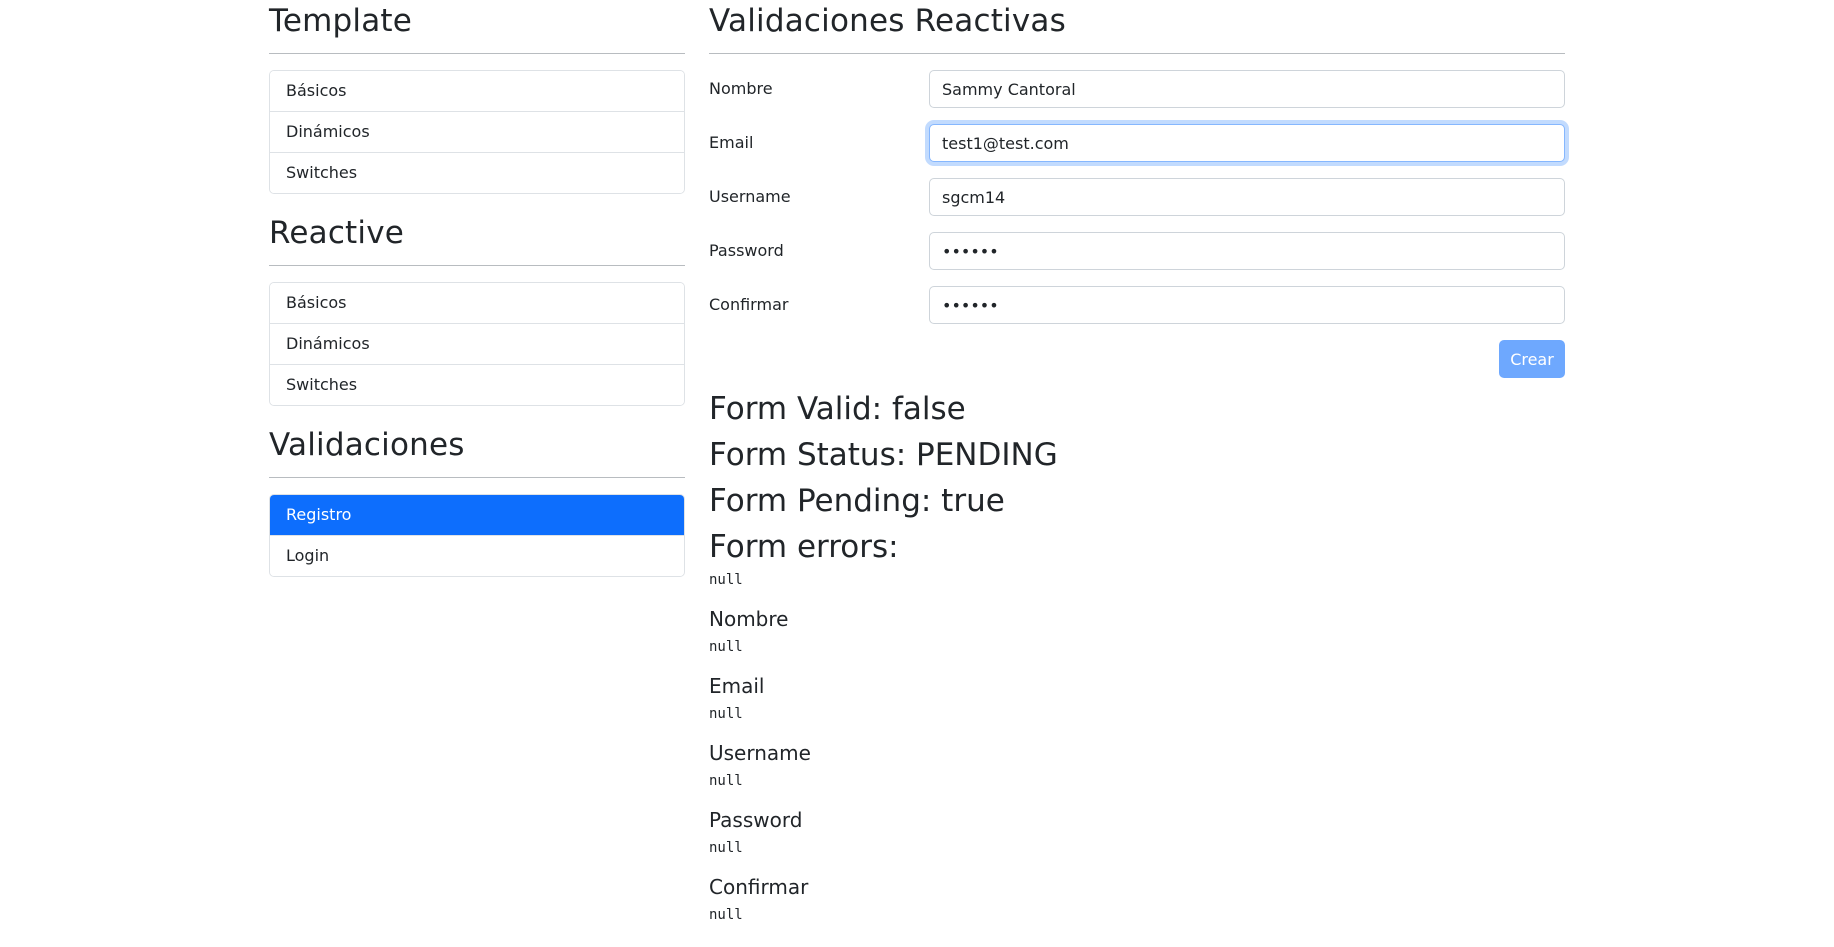  What do you see at coordinates (731, 142) in the screenshot?
I see `email-label: Email` at bounding box center [731, 142].